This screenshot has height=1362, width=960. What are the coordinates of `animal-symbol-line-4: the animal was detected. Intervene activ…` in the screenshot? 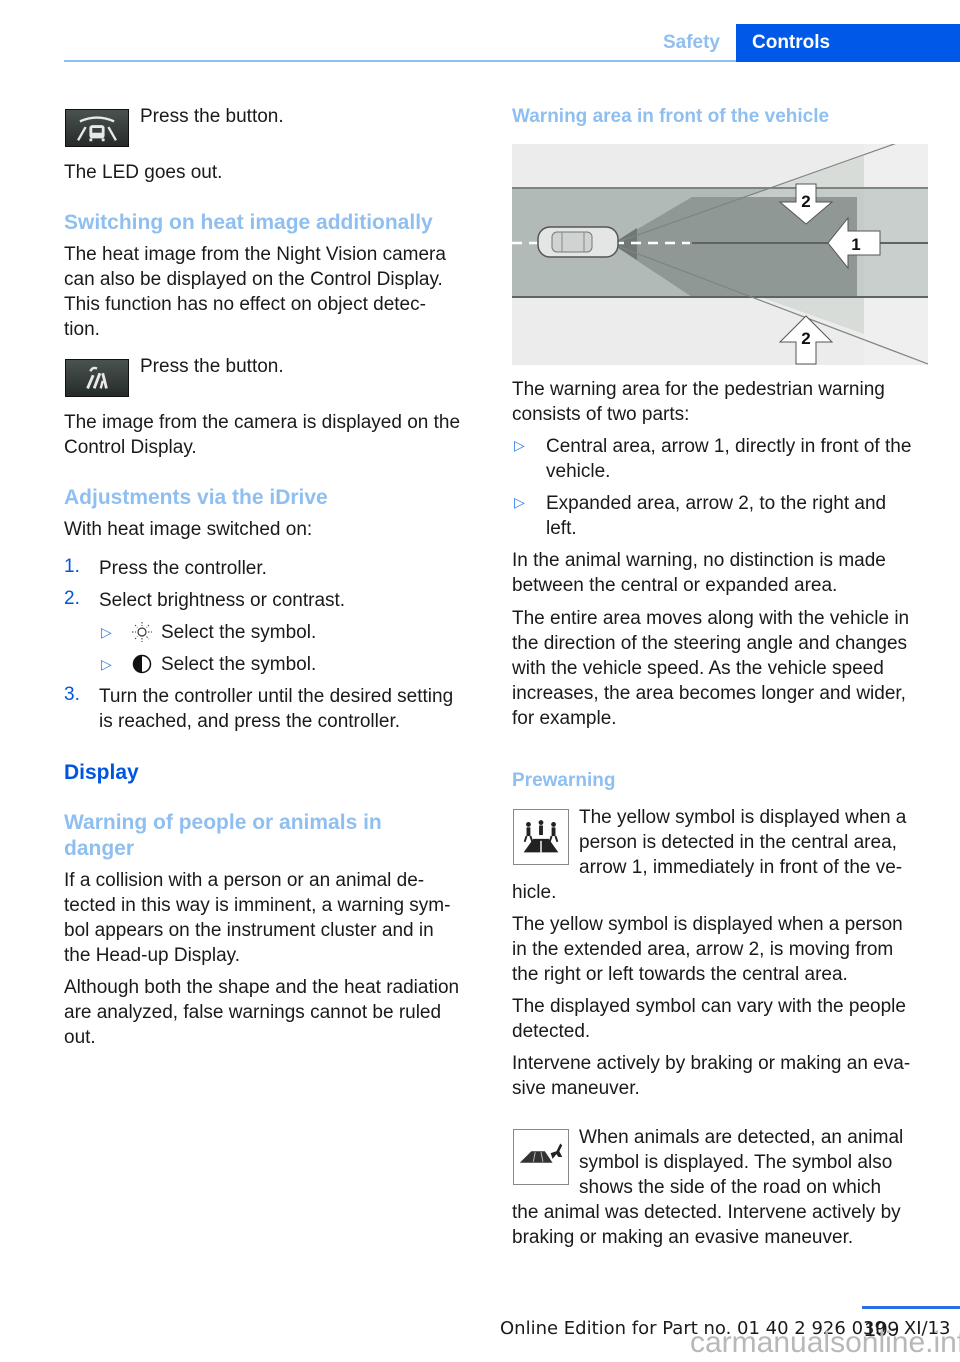 It's located at (706, 1212).